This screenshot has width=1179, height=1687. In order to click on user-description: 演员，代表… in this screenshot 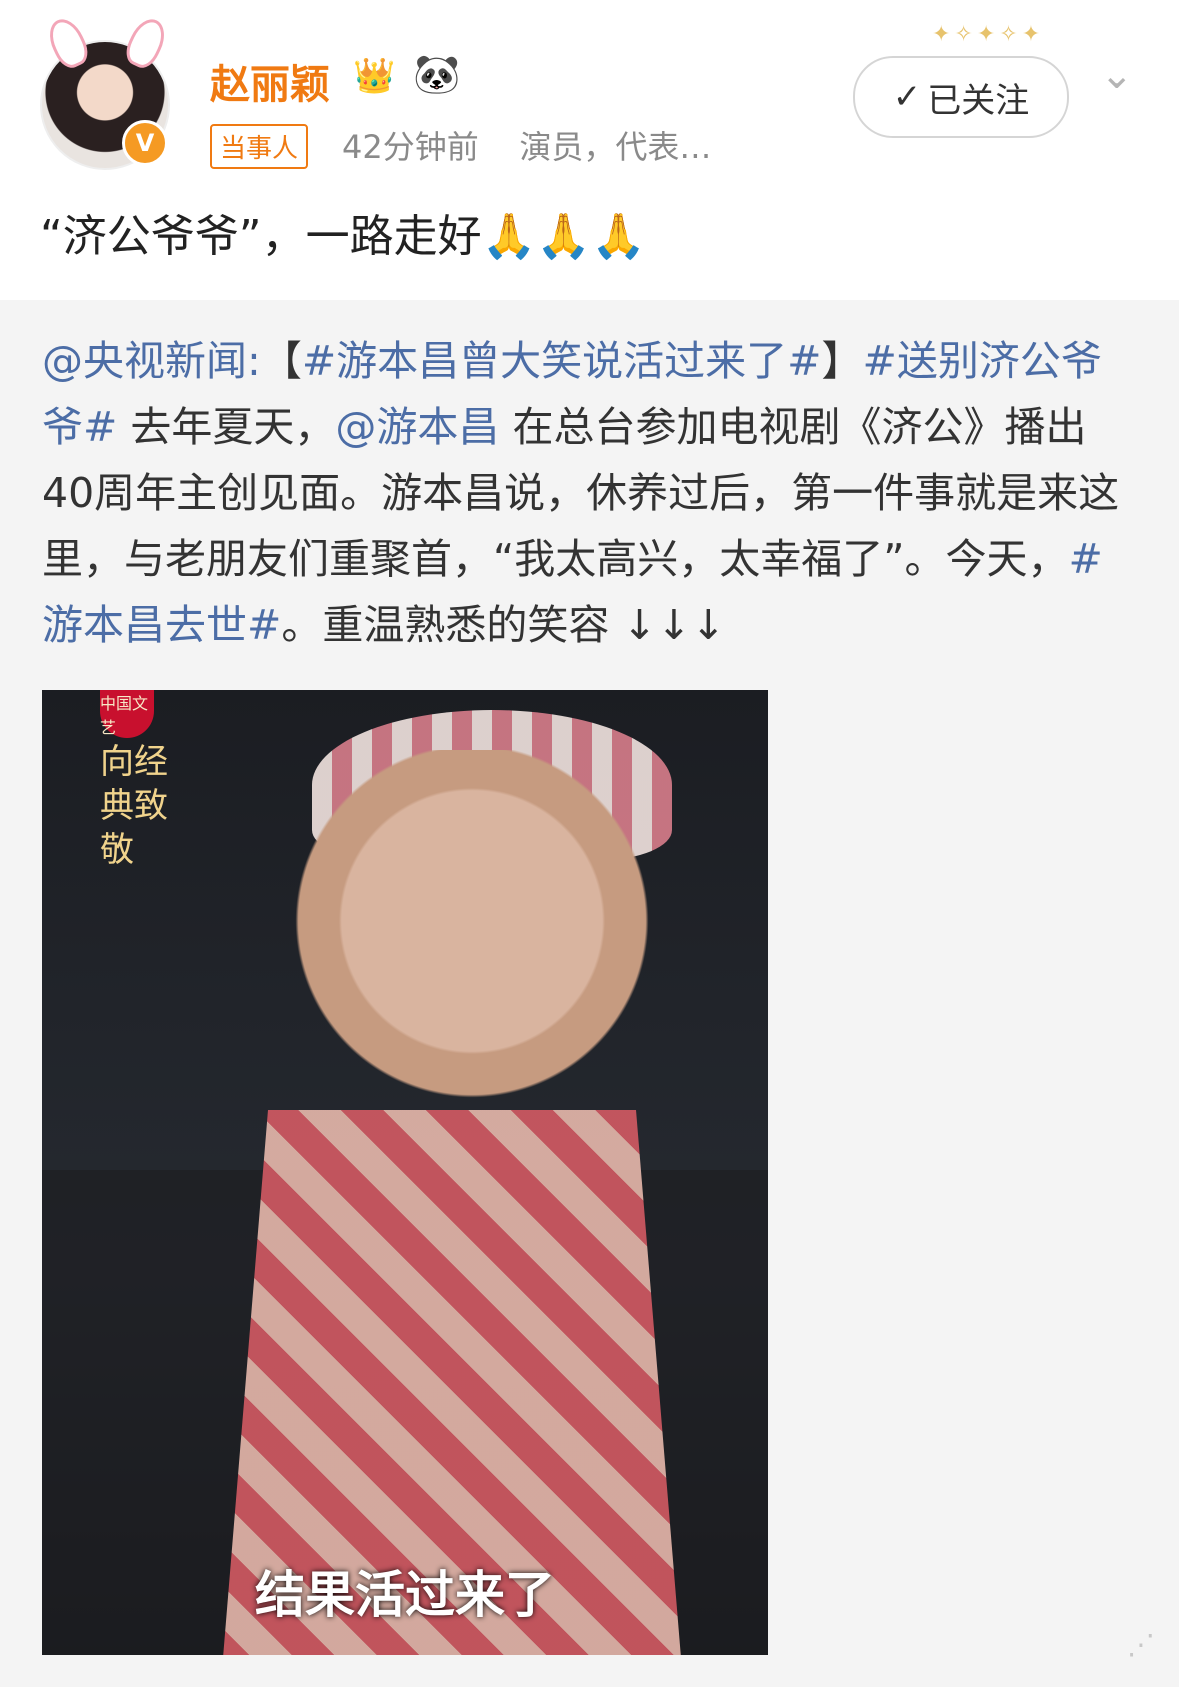, I will do `click(615, 147)`.